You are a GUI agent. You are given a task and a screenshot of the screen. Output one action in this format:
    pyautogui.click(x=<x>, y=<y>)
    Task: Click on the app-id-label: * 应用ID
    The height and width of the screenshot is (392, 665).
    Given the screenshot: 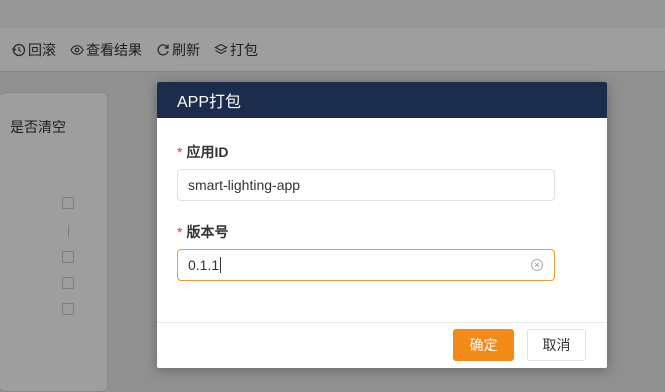 What is the action you would take?
    pyautogui.click(x=202, y=152)
    